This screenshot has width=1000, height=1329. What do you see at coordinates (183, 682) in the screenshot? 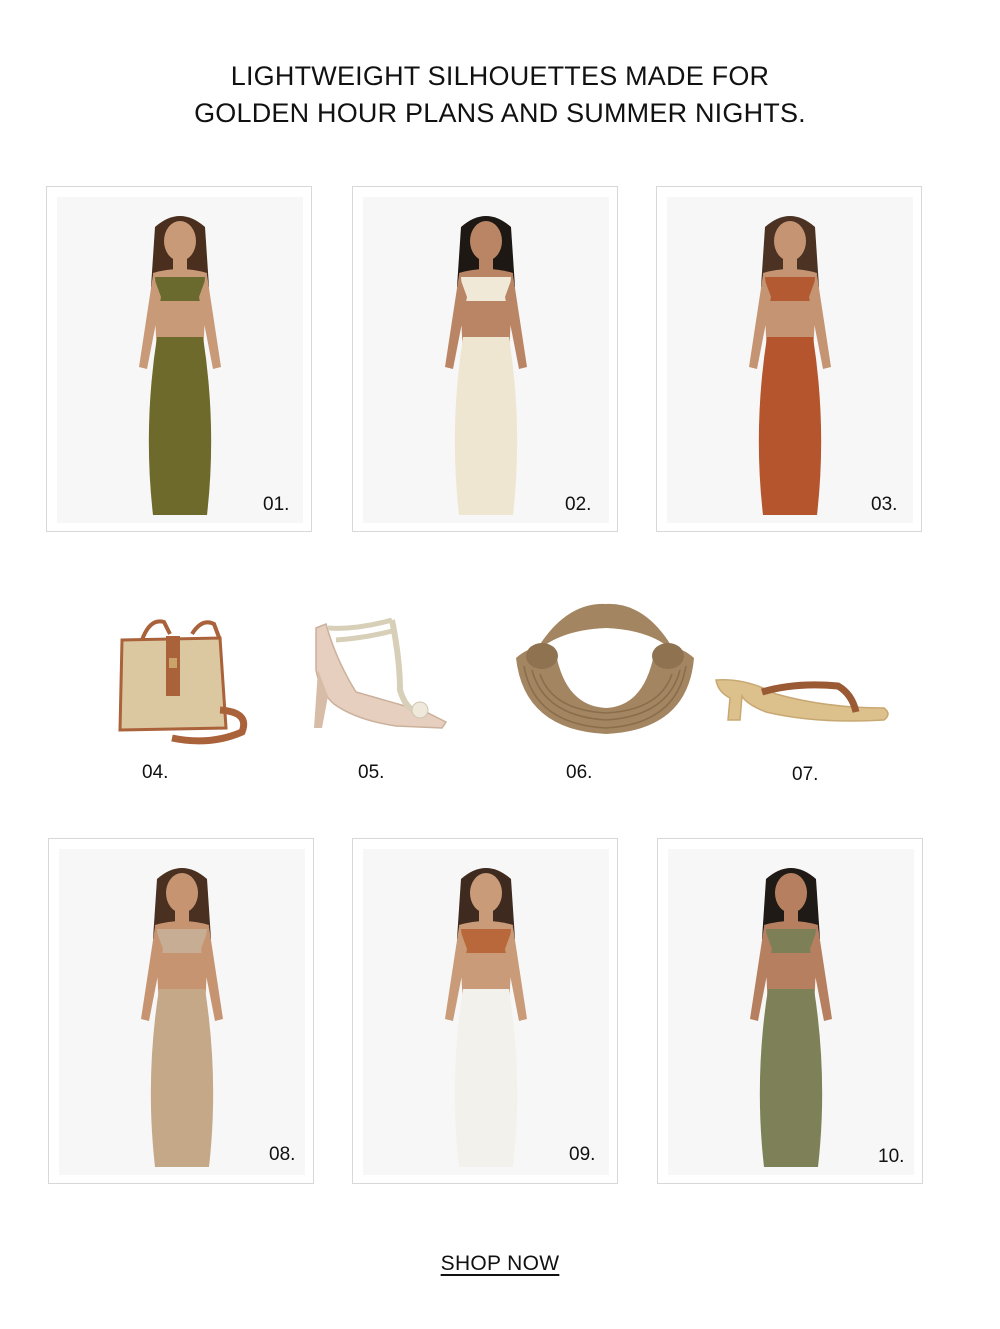
I see `straw-bag-icon` at bounding box center [183, 682].